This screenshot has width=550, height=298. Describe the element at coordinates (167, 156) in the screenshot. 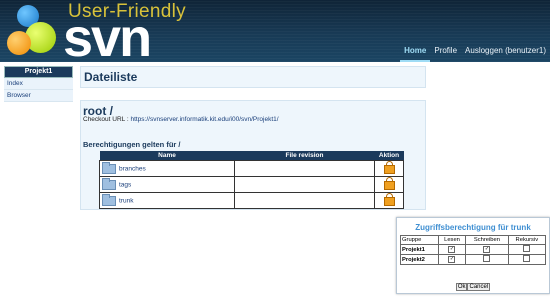

I see `col-name: Name` at that location.